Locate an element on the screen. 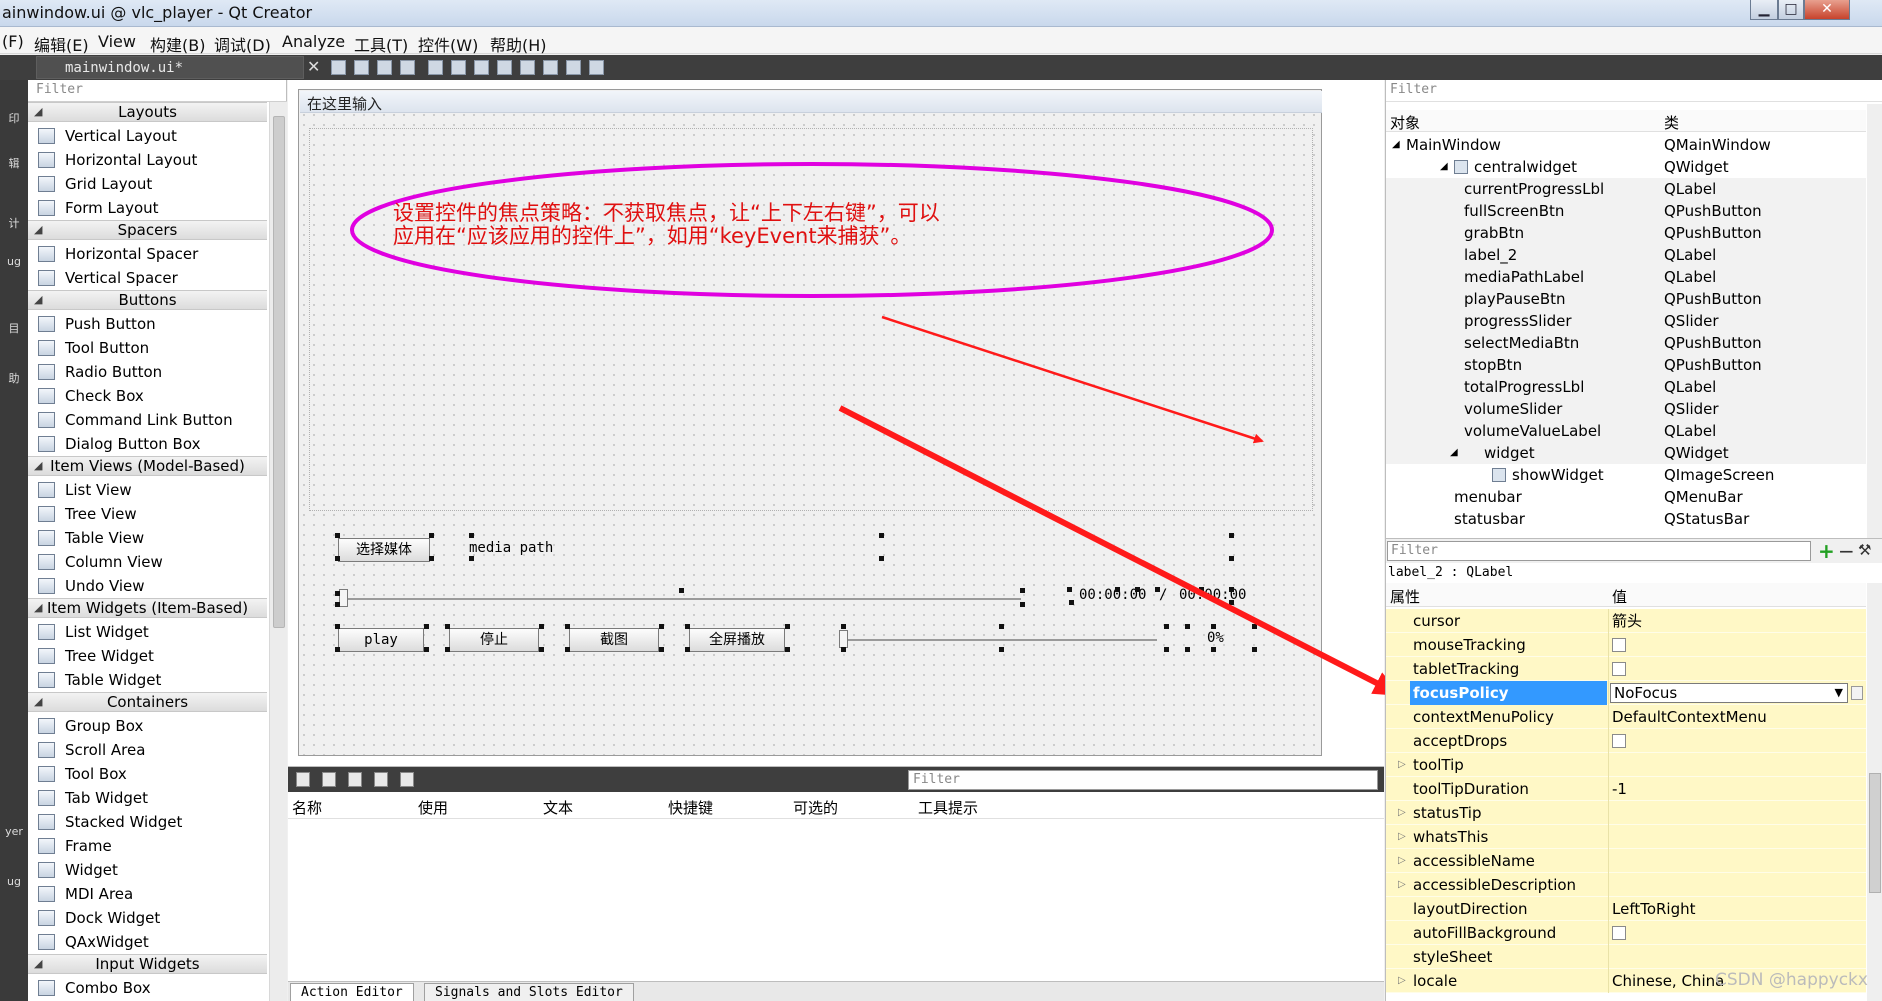 This screenshot has height=1001, width=1882. object-tree-row: ◢ widget QWidget is located at coordinates (1626, 453).